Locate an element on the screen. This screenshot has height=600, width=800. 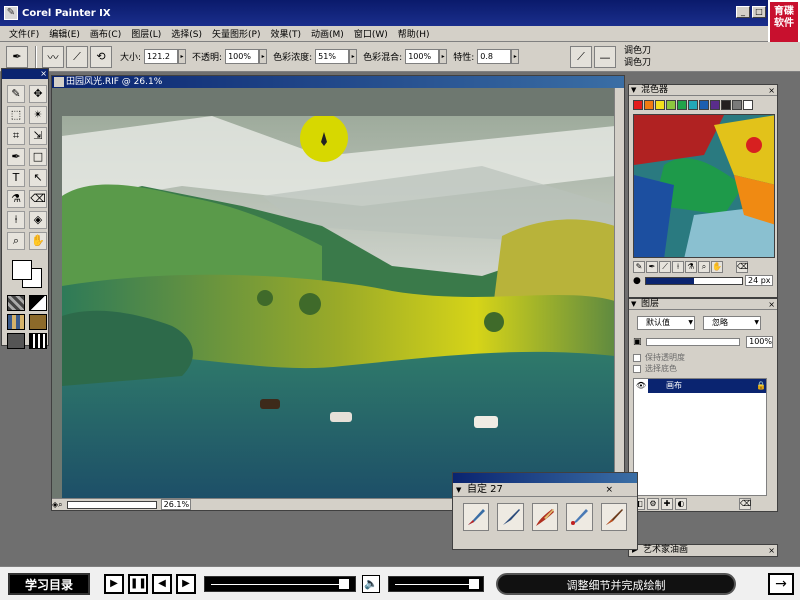
previous-button: ◀ is located at coordinates (162, 583).